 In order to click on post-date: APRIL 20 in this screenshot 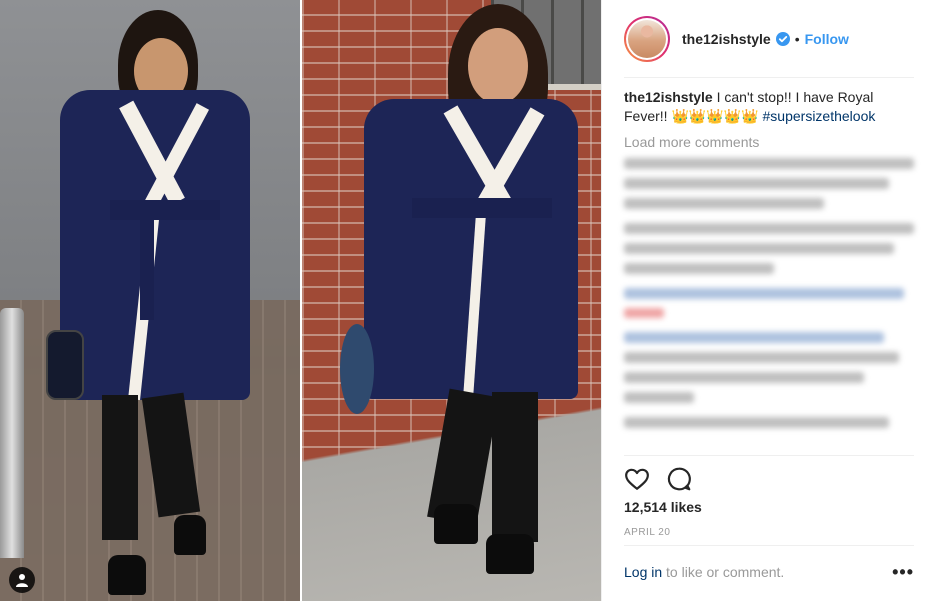, I will do `click(647, 532)`.